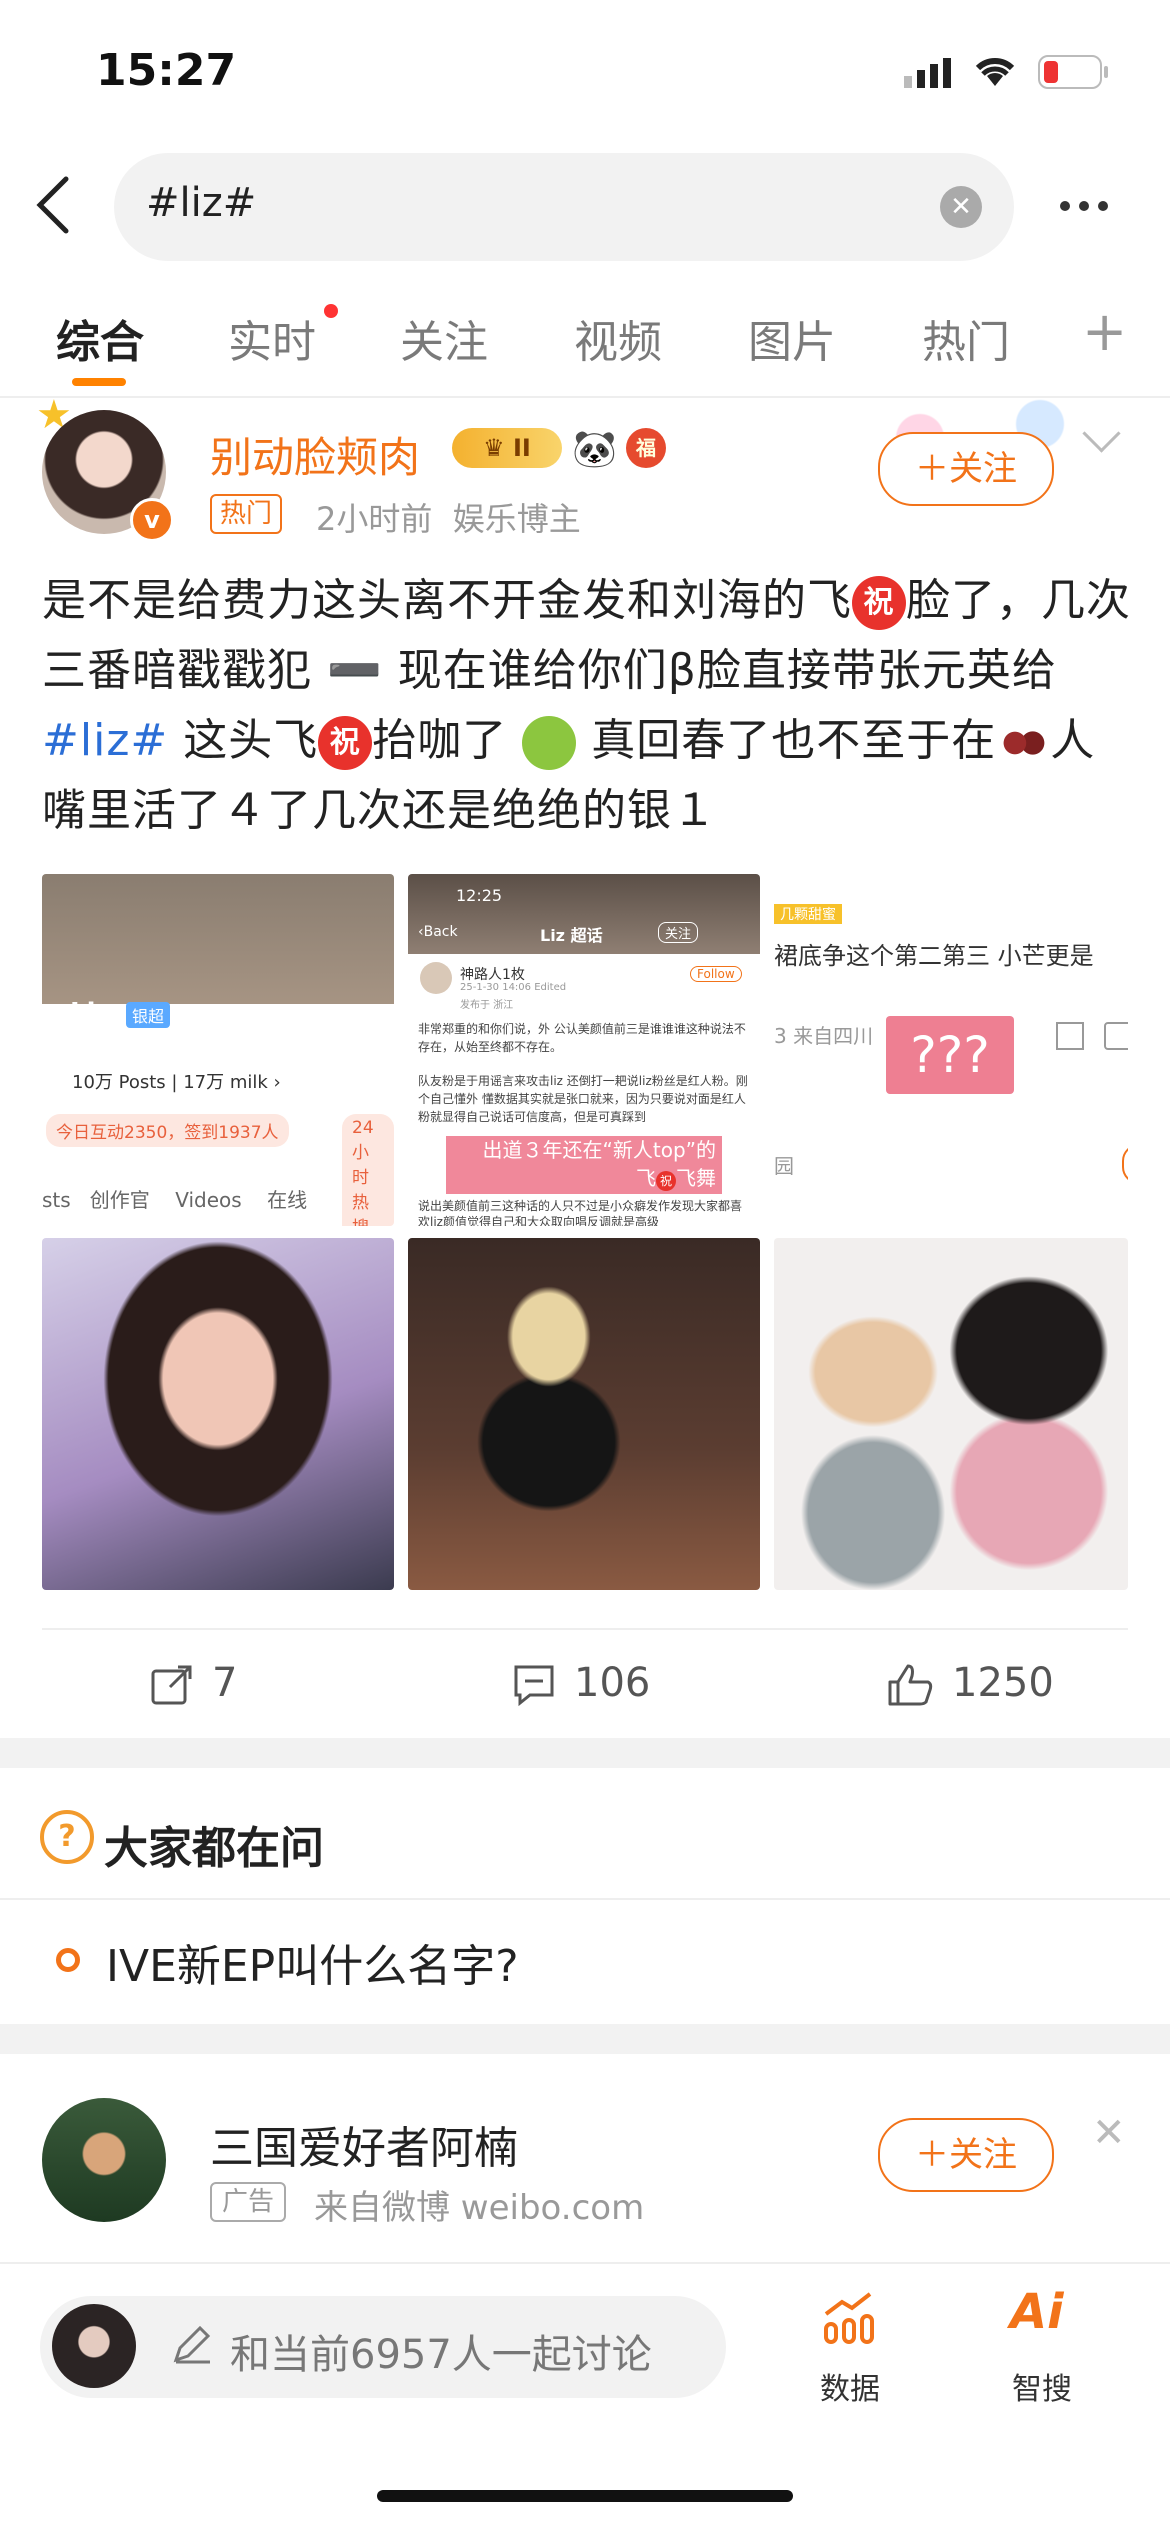  What do you see at coordinates (67, 1837) in the screenshot?
I see `question-icon: ?` at bounding box center [67, 1837].